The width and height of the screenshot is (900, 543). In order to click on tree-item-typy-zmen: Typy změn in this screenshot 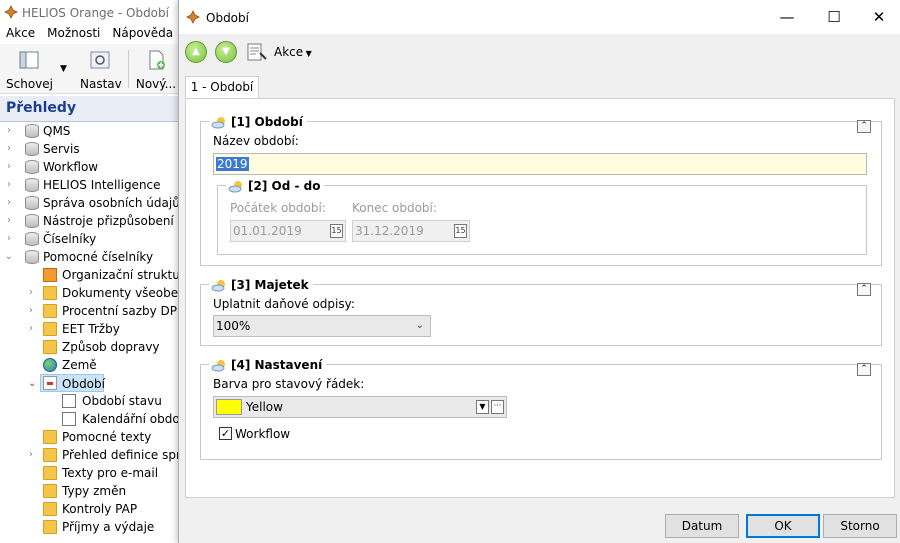, I will do `click(89, 491)`.